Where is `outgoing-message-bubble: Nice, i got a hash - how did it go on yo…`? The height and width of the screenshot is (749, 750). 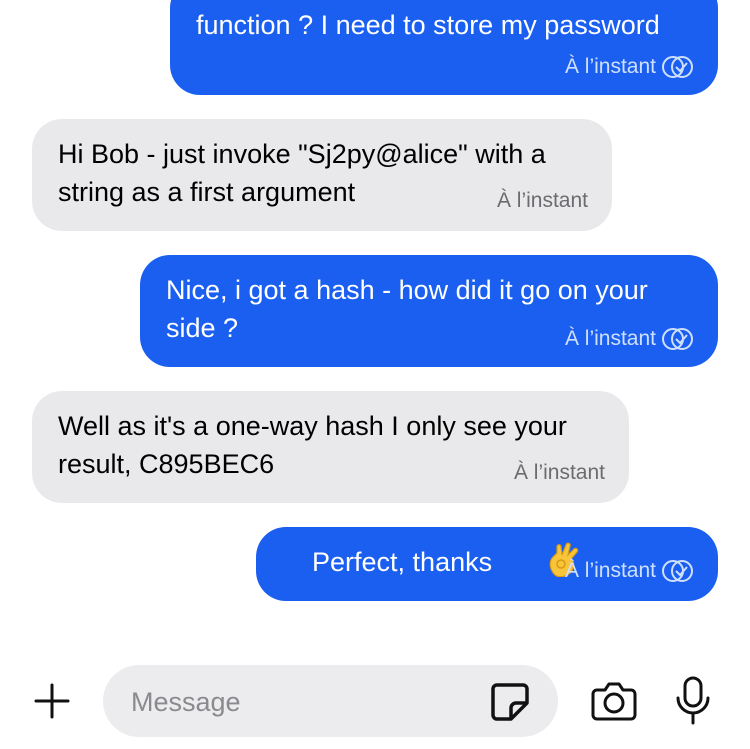 outgoing-message-bubble: Nice, i got a hash - how did it go on yo… is located at coordinates (429, 311).